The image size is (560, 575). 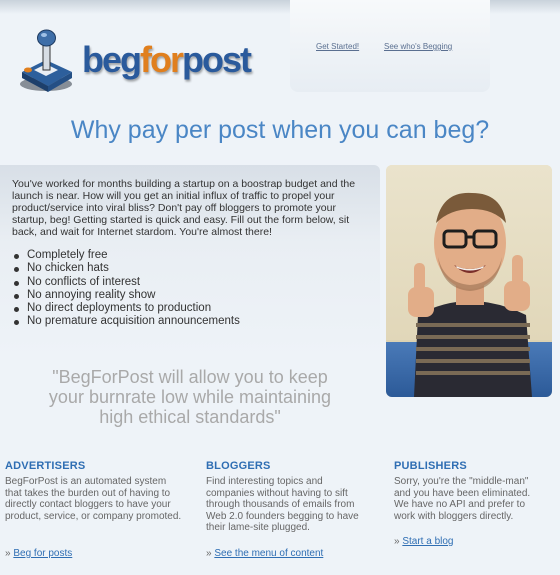 What do you see at coordinates (268, 553) in the screenshot?
I see `menu-of-content-link: See the menu of content` at bounding box center [268, 553].